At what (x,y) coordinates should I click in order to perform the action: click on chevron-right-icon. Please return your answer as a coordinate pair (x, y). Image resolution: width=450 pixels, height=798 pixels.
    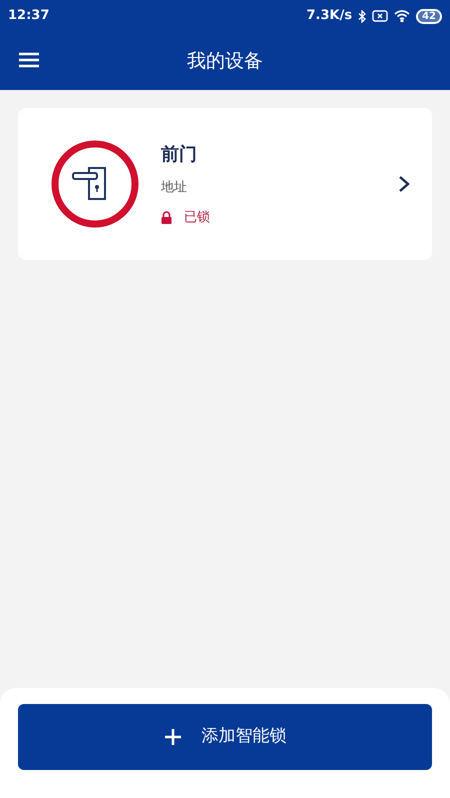
    Looking at the image, I should click on (404, 184).